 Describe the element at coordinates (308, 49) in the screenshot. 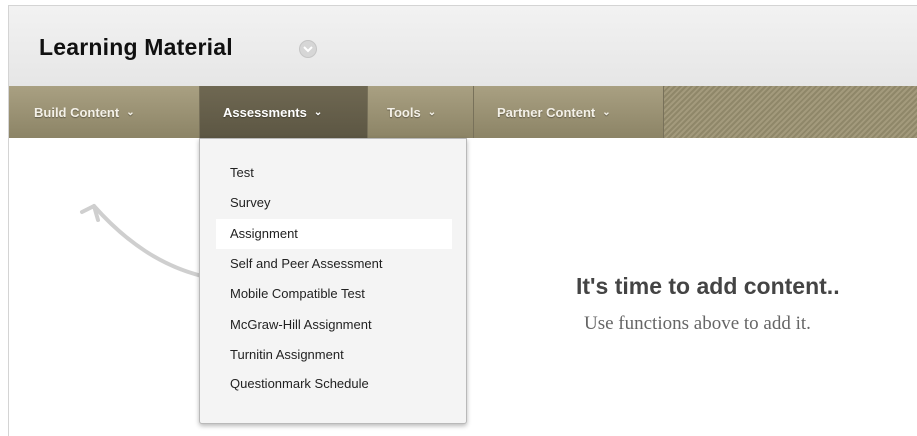

I see `title-options-chevron-icon` at that location.